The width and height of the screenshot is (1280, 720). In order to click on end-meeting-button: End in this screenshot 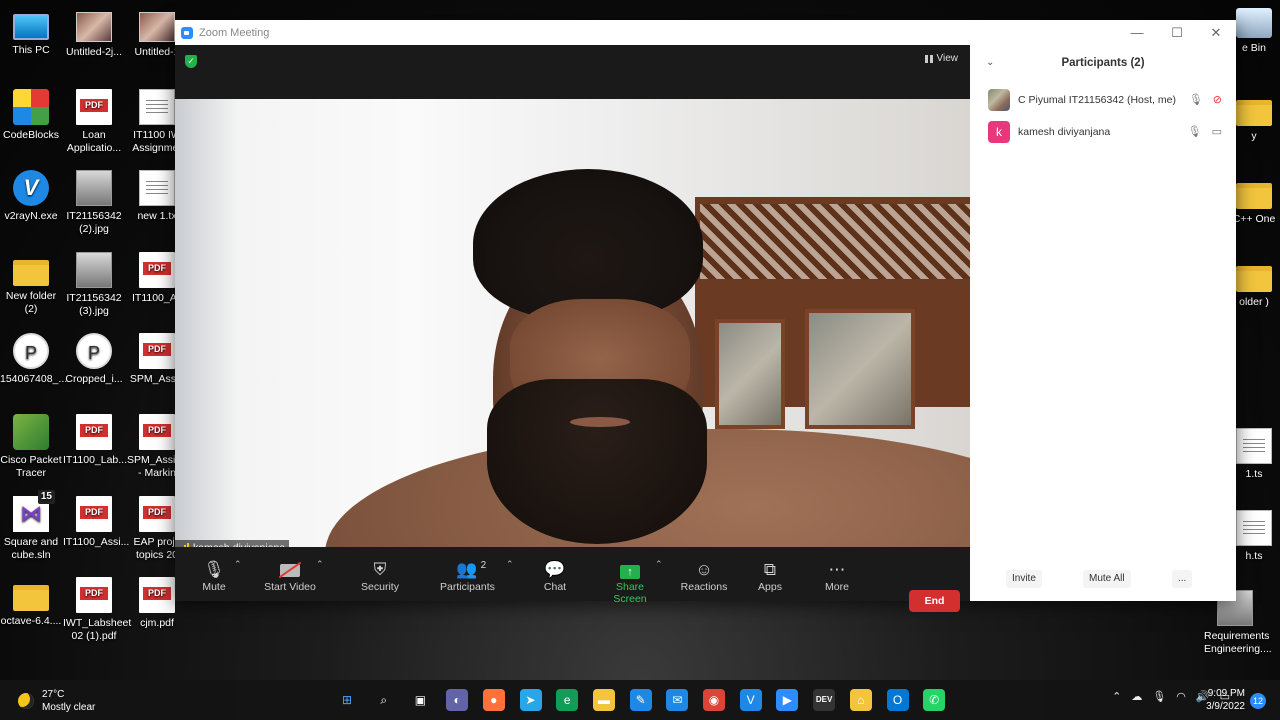, I will do `click(934, 601)`.